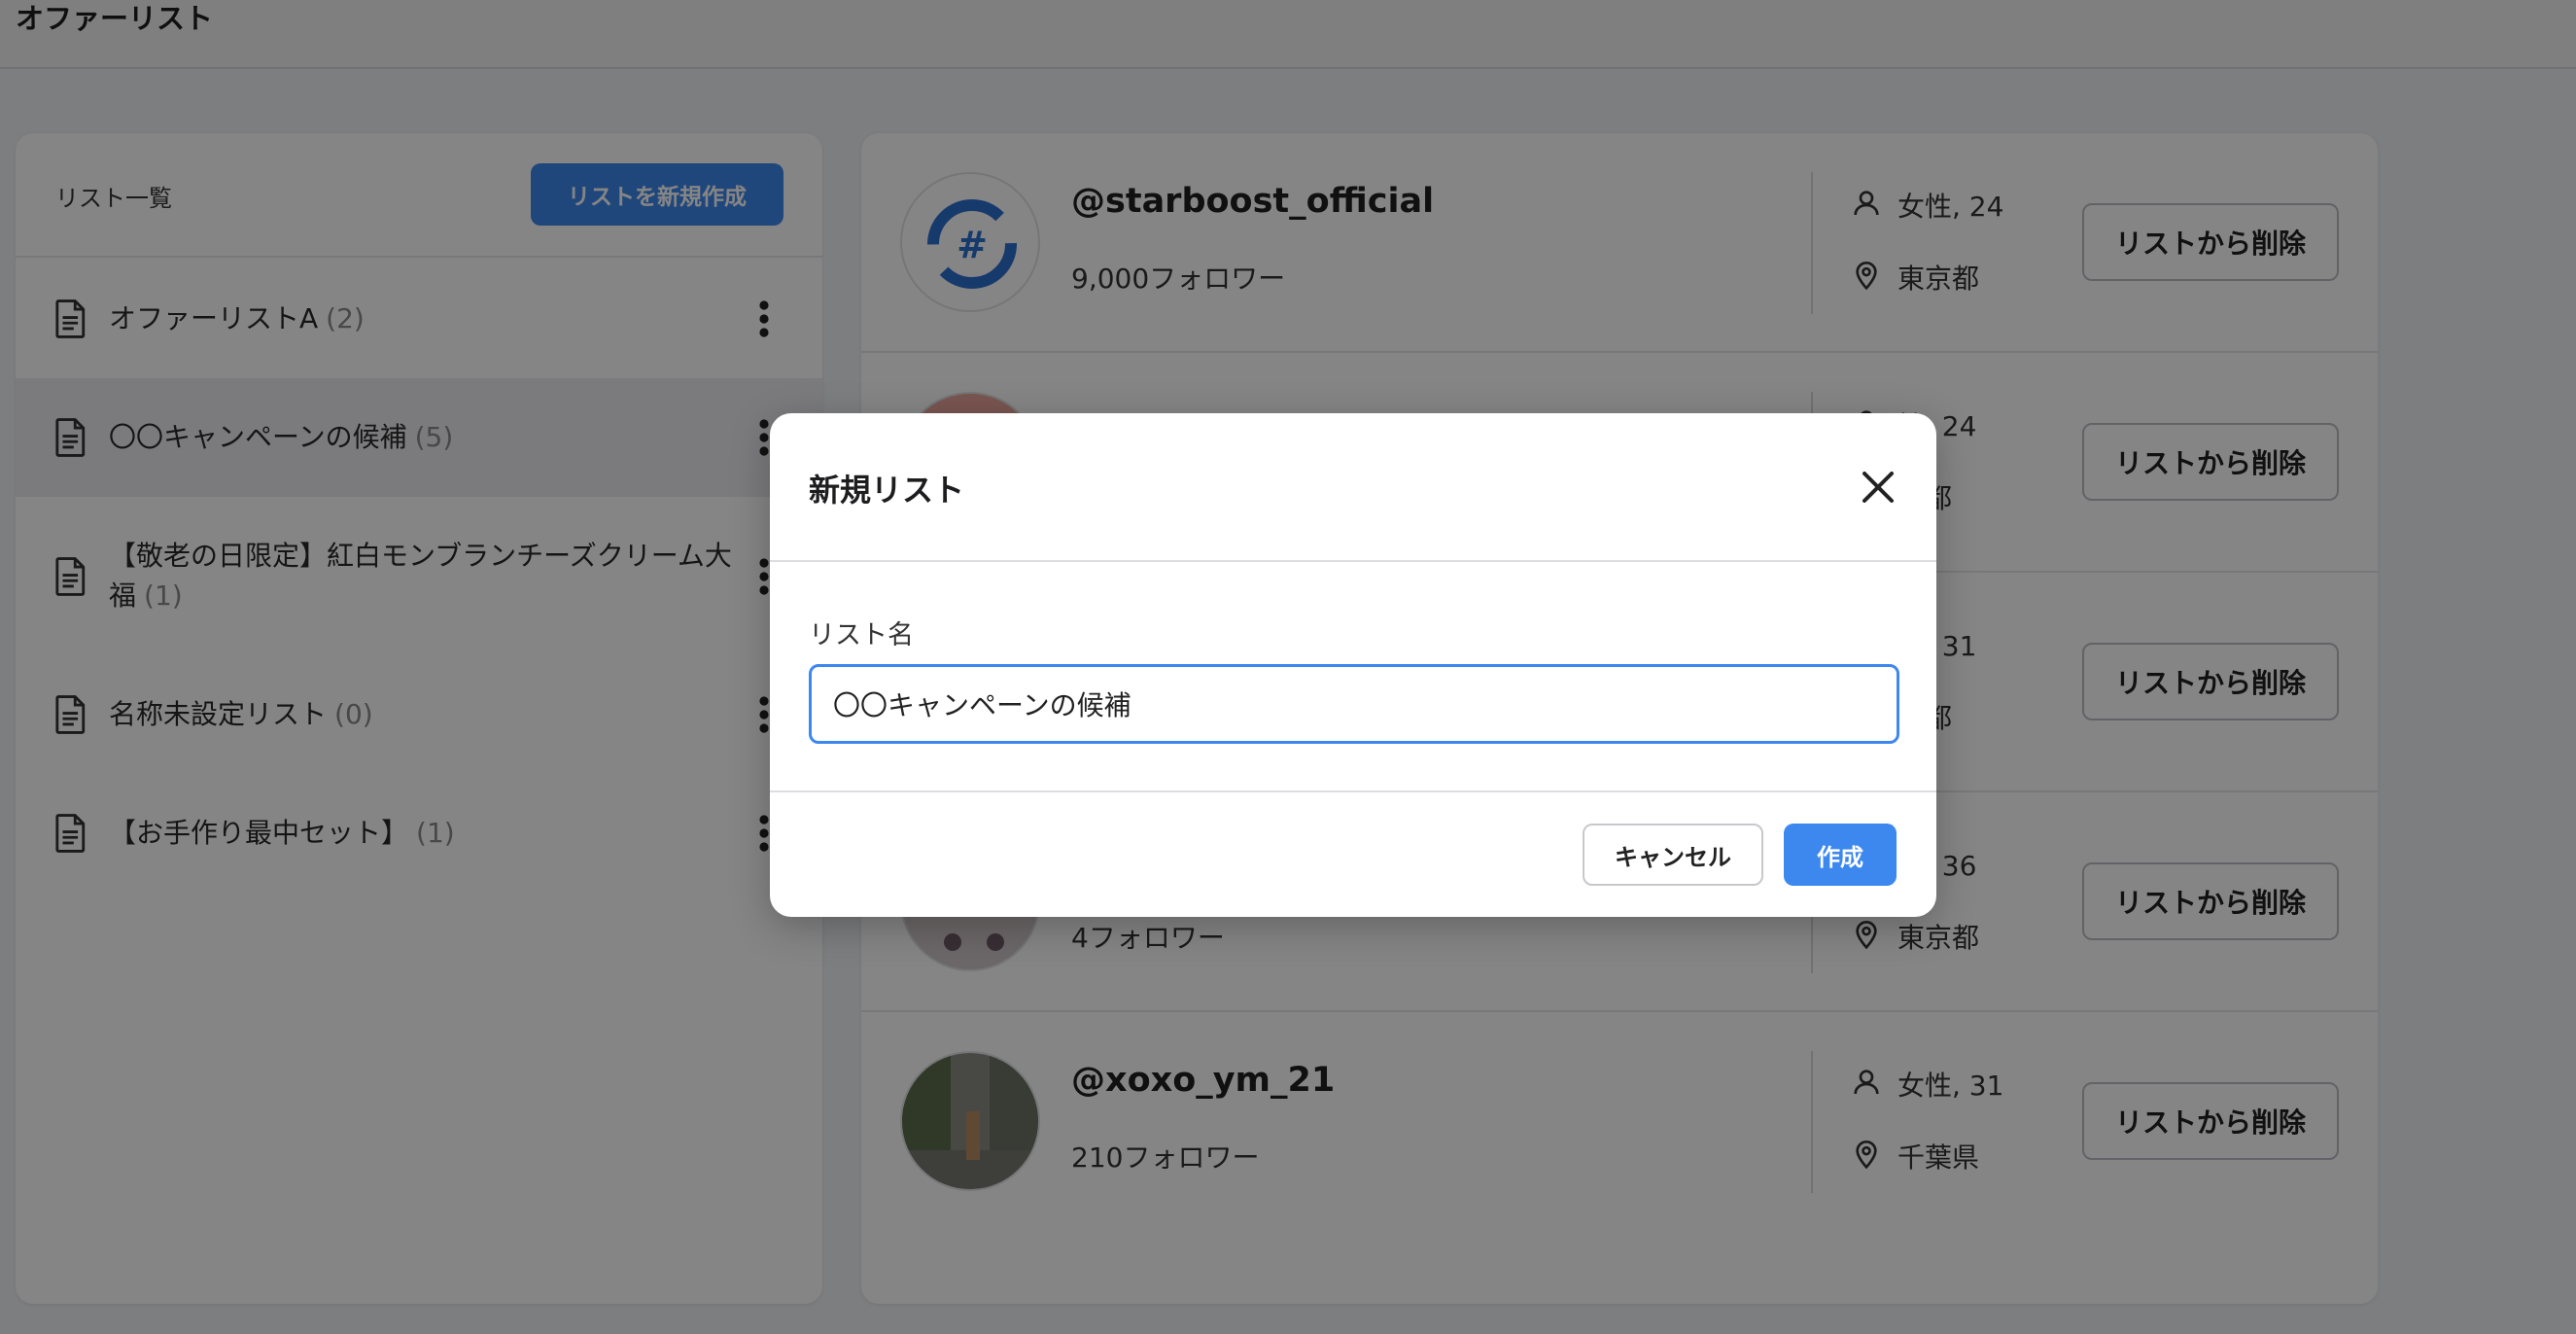 This screenshot has height=1334, width=2576. I want to click on create-button: 作成, so click(1840, 855).